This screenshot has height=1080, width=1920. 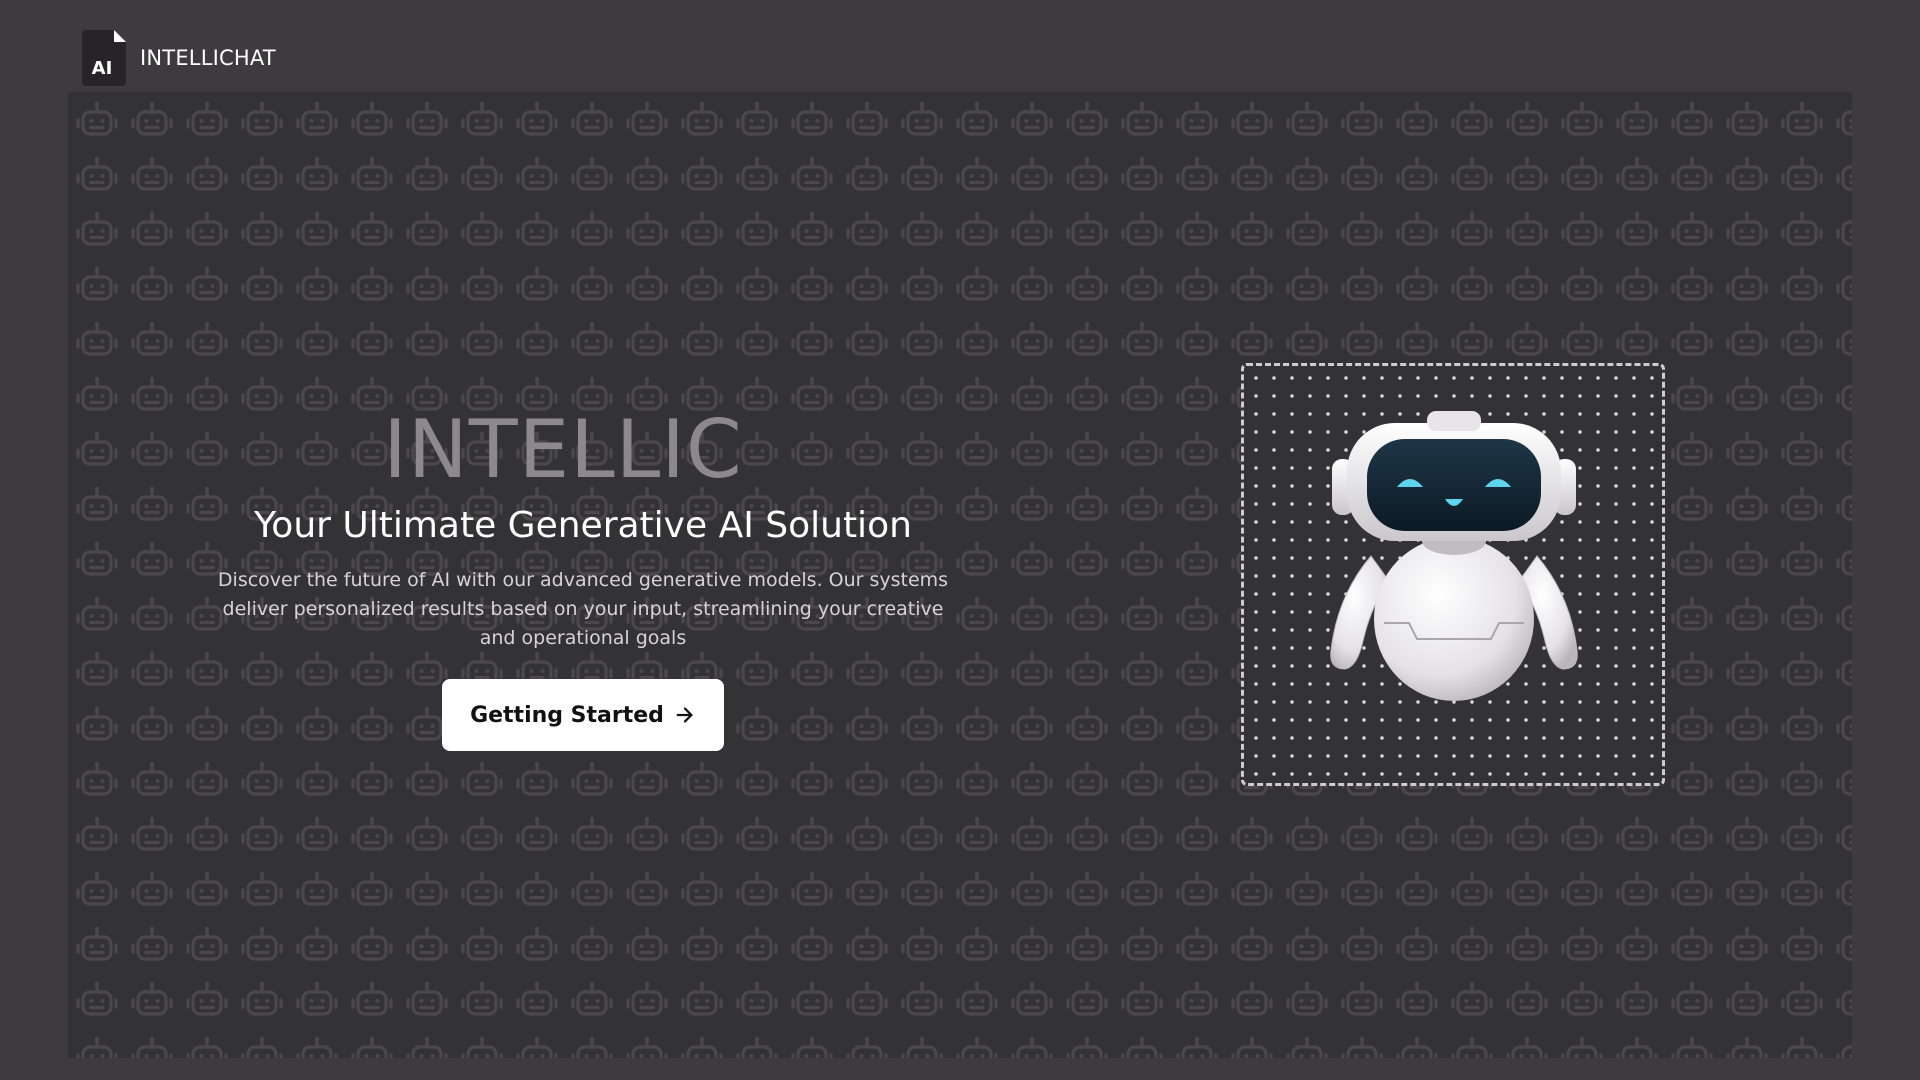 I want to click on getting-started-button: Getting Started, so click(x=583, y=715).